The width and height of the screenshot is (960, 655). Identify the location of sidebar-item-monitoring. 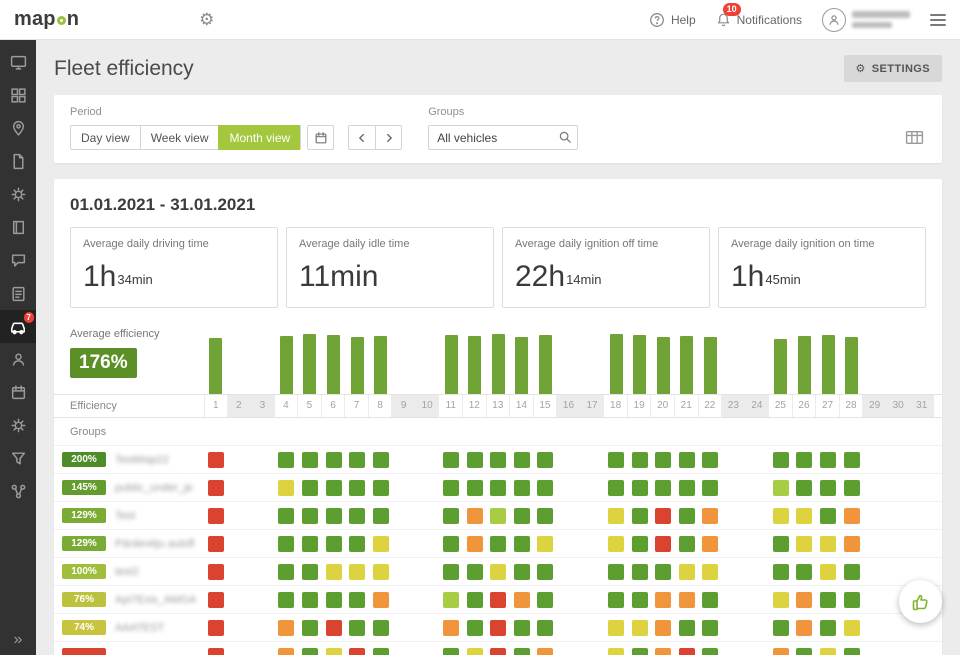
(18, 62).